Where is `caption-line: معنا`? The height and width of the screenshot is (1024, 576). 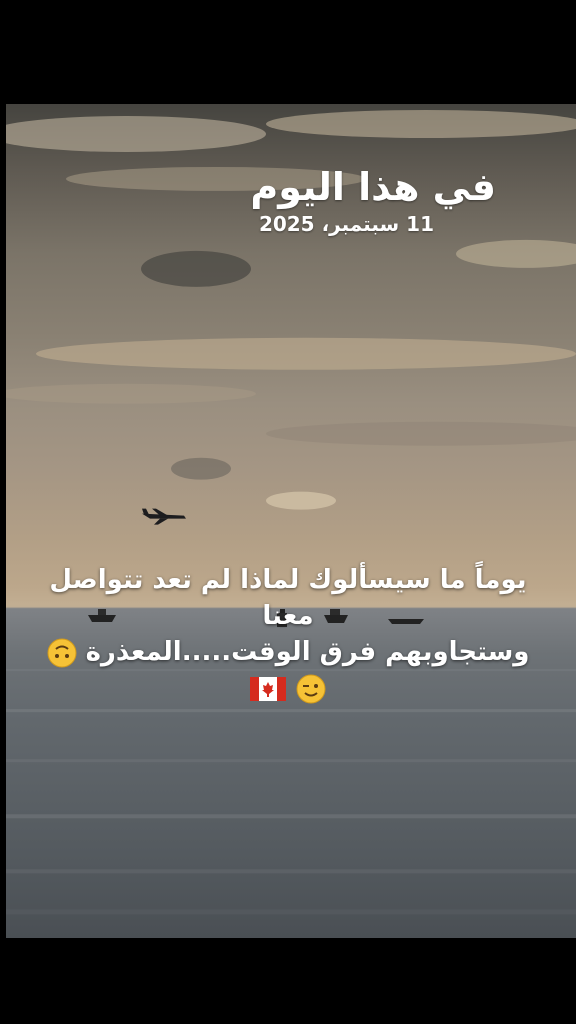
caption-line: معنا is located at coordinates (288, 616).